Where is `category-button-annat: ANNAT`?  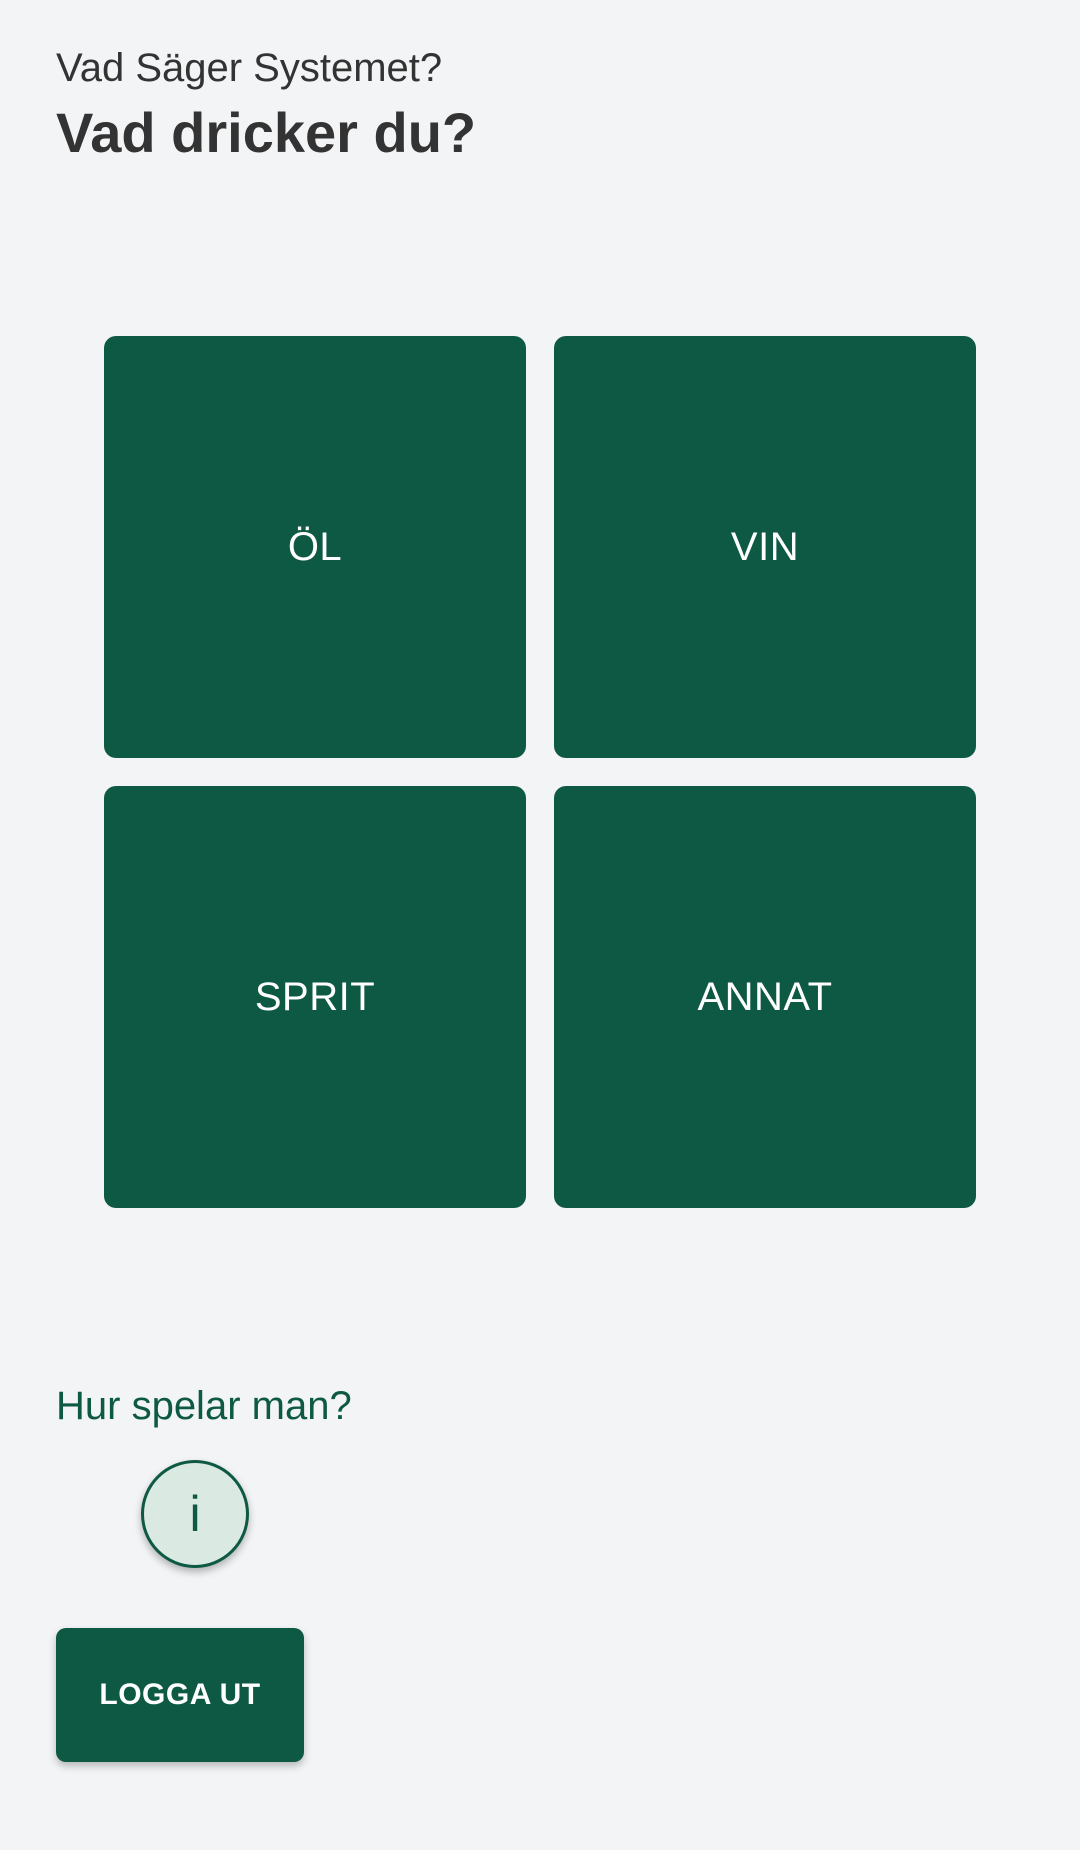
category-button-annat: ANNAT is located at coordinates (765, 997).